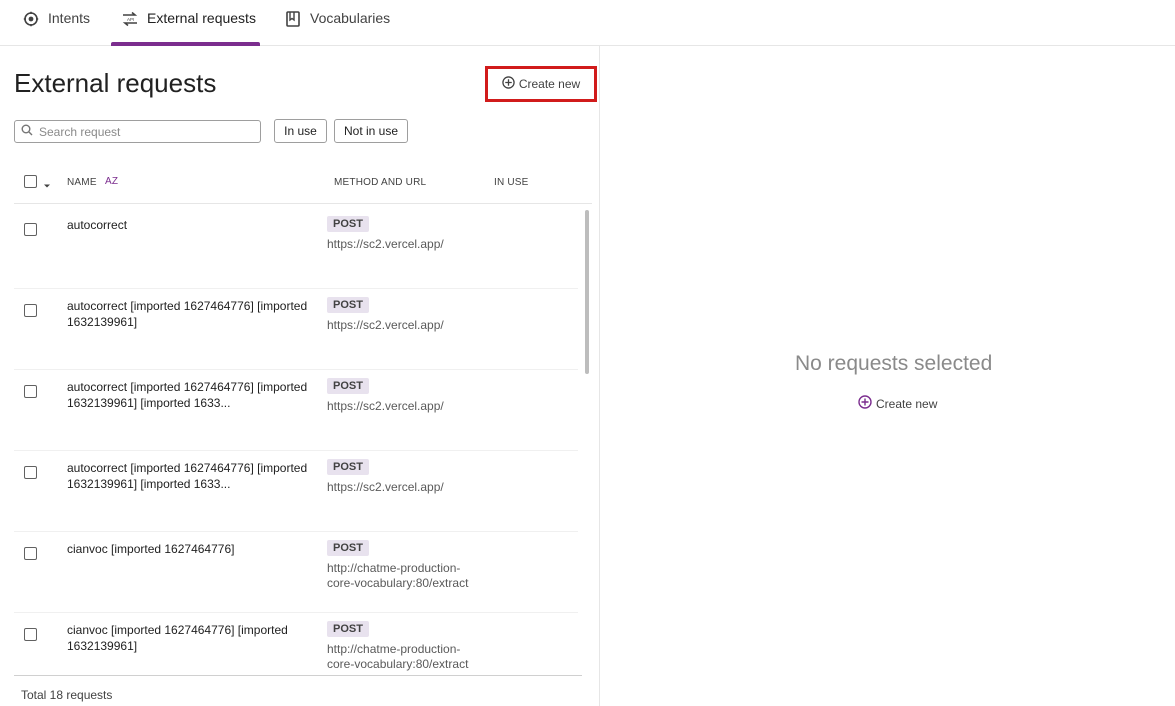 The width and height of the screenshot is (1175, 706). Describe the element at coordinates (293, 19) in the screenshot. I see `book-icon` at that location.